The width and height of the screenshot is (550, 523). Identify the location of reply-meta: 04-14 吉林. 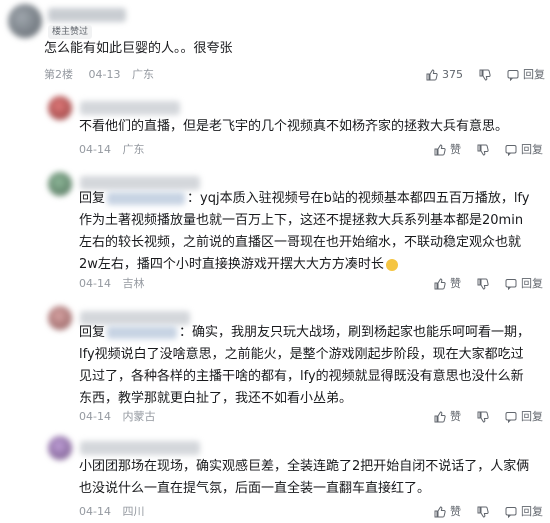
(111, 284).